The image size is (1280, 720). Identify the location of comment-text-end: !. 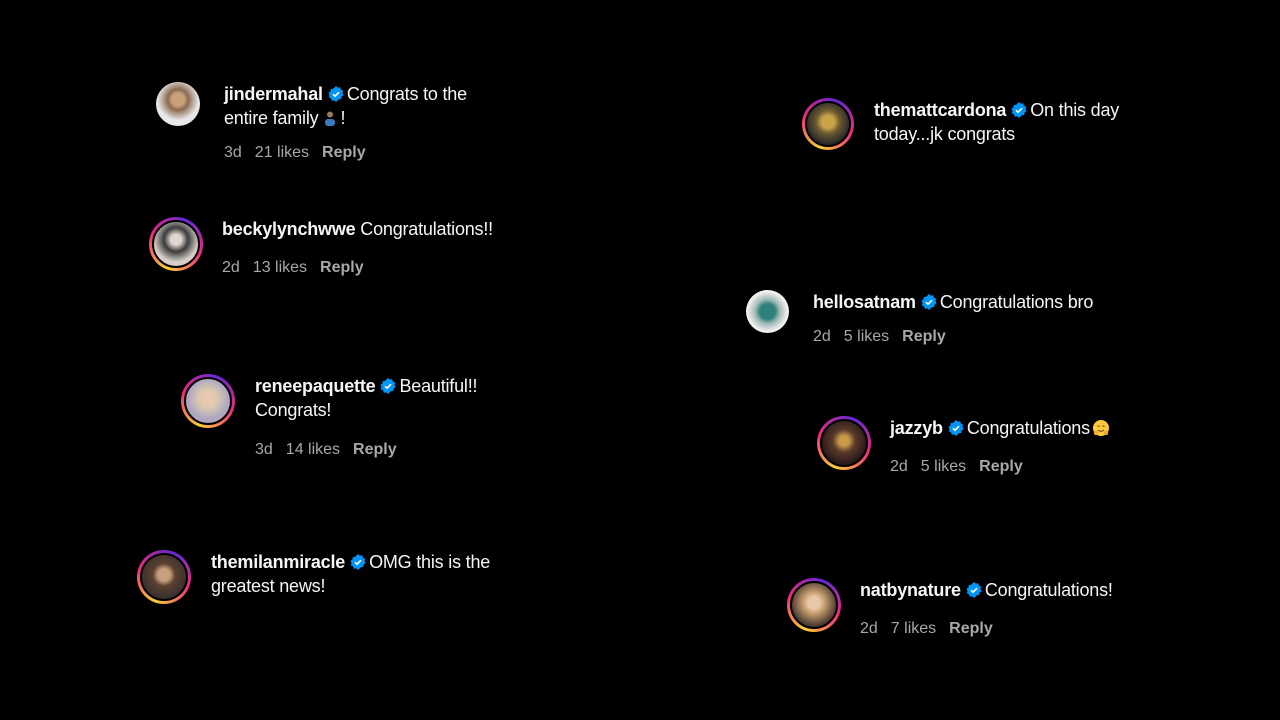
(343, 118).